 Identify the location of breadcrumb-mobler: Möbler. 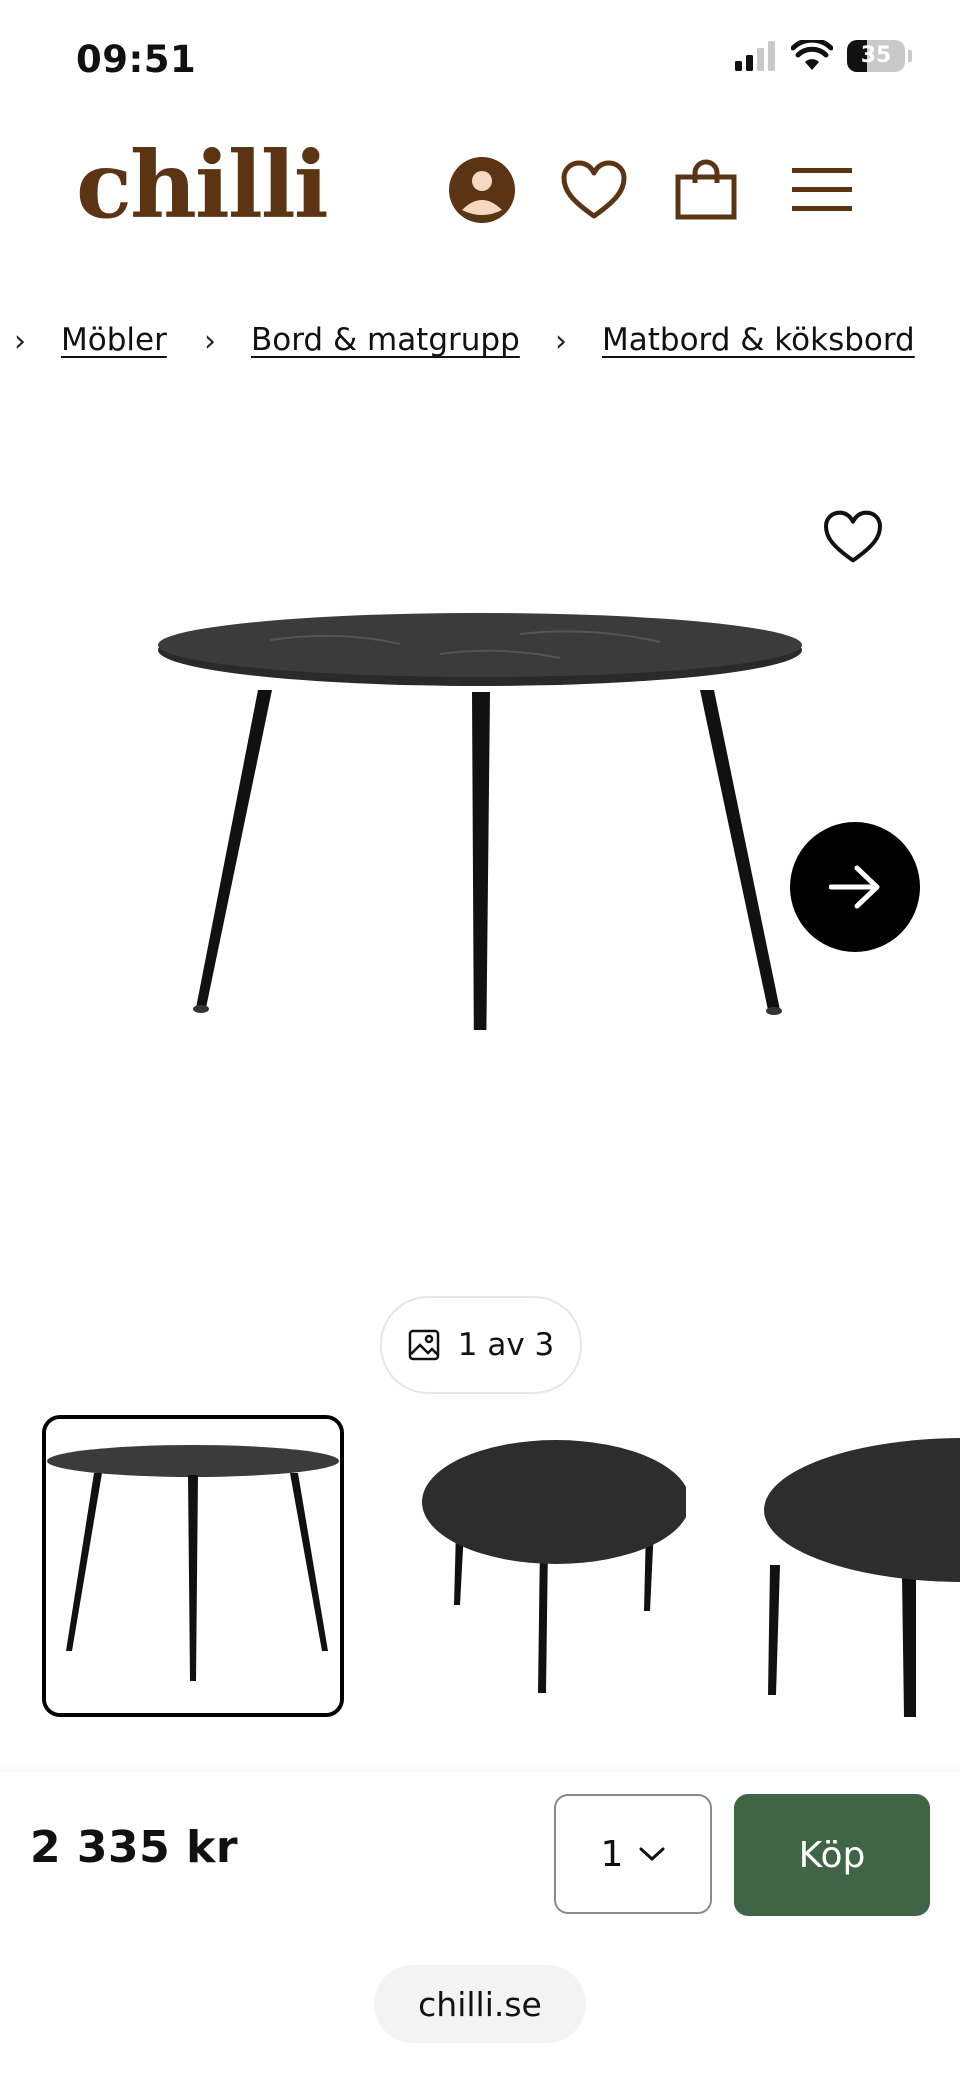
(114, 340).